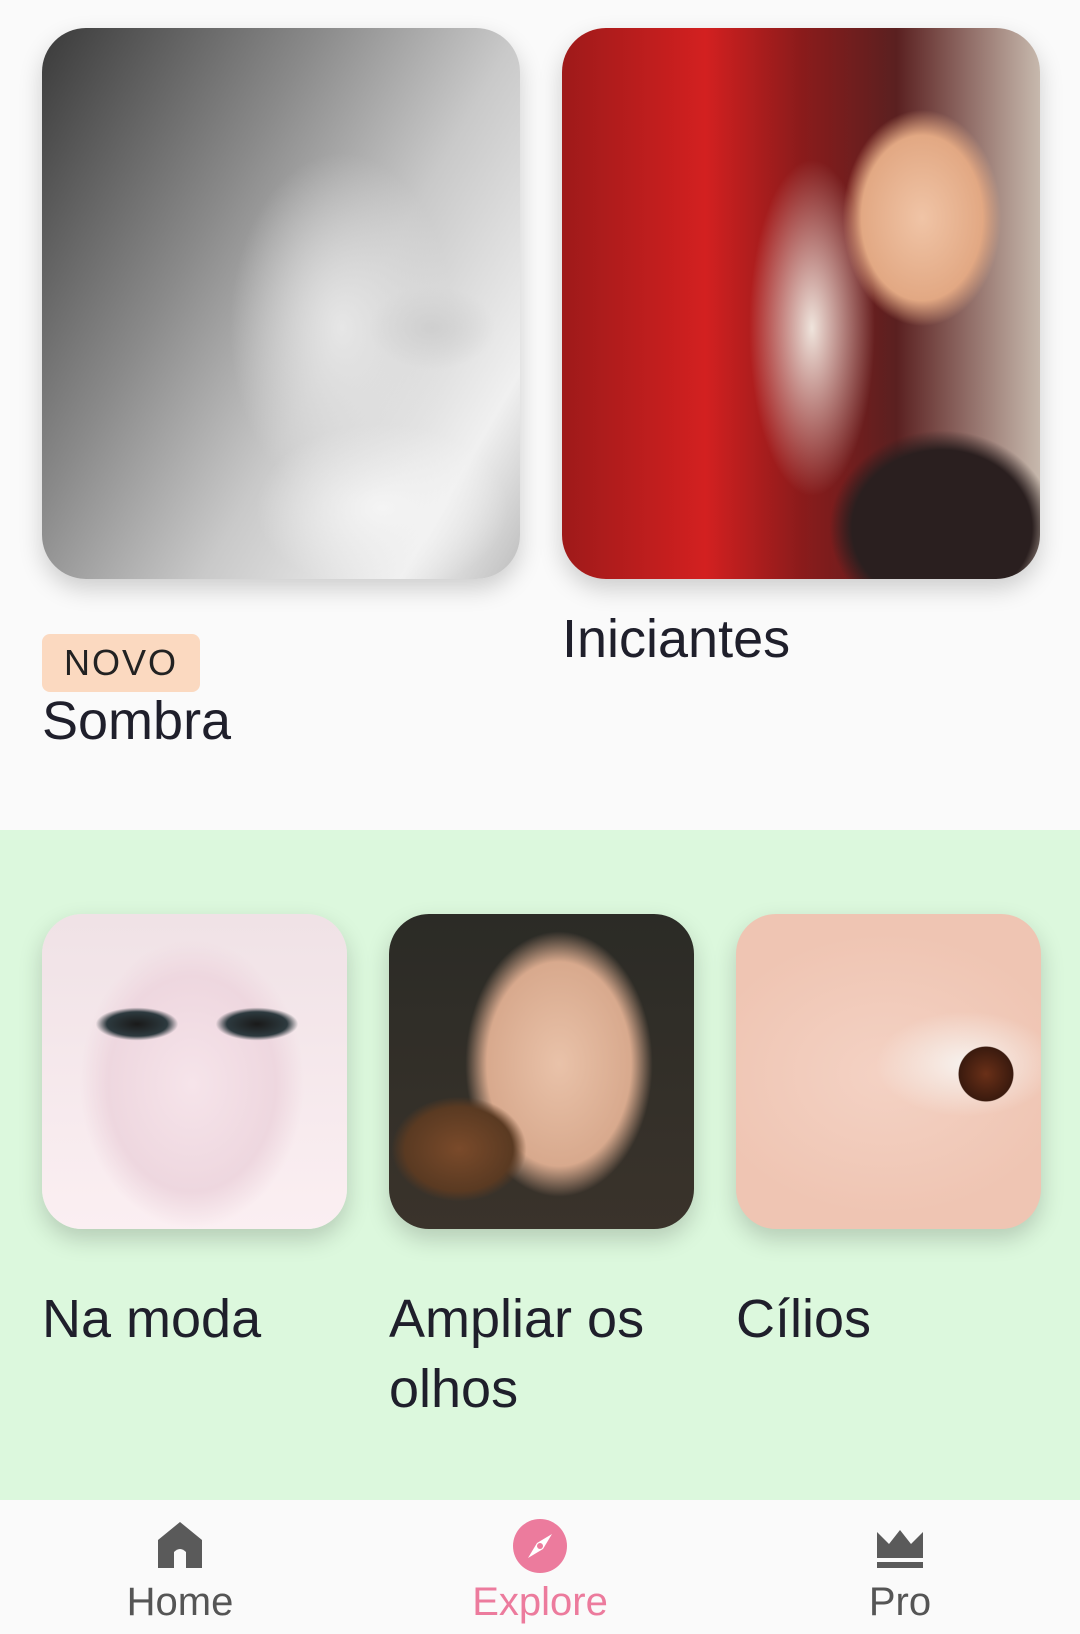  What do you see at coordinates (540, 1546) in the screenshot?
I see `compass-icon` at bounding box center [540, 1546].